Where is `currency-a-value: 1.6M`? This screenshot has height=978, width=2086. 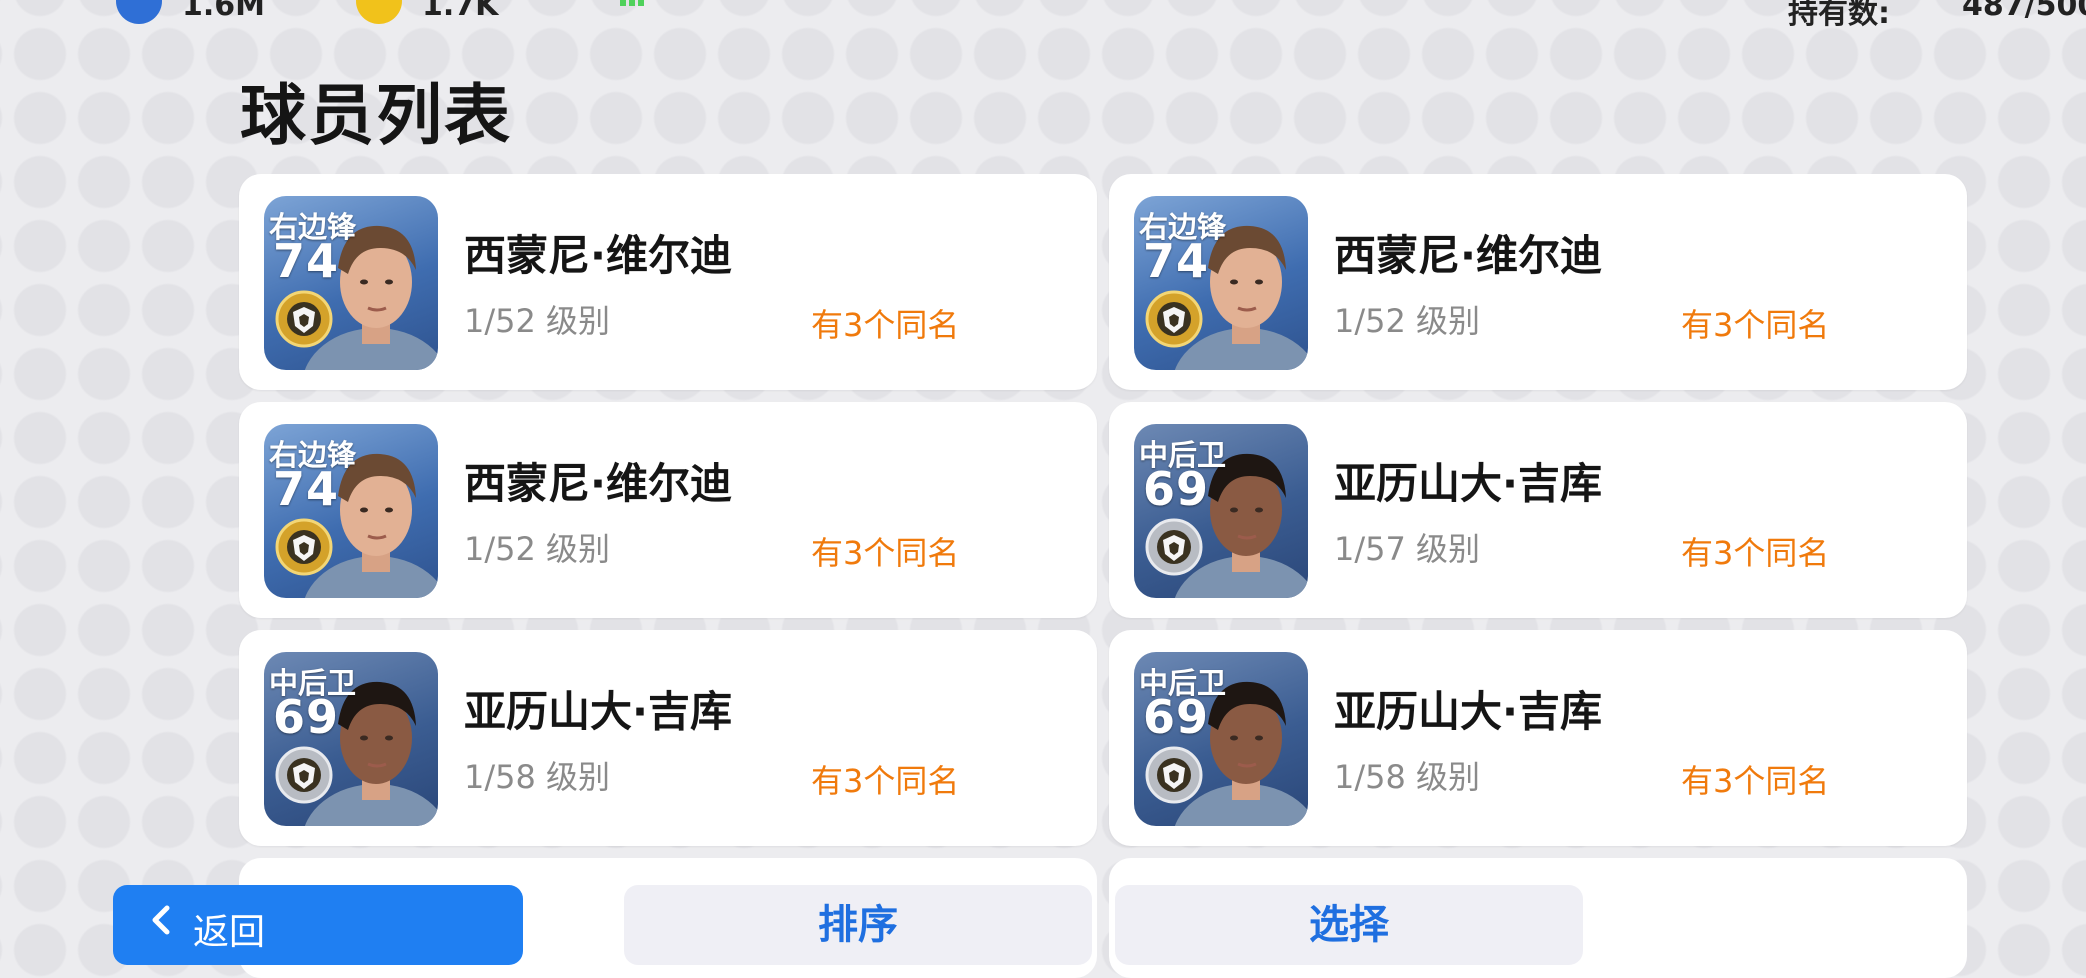
currency-a-value: 1.6M is located at coordinates (223, 11).